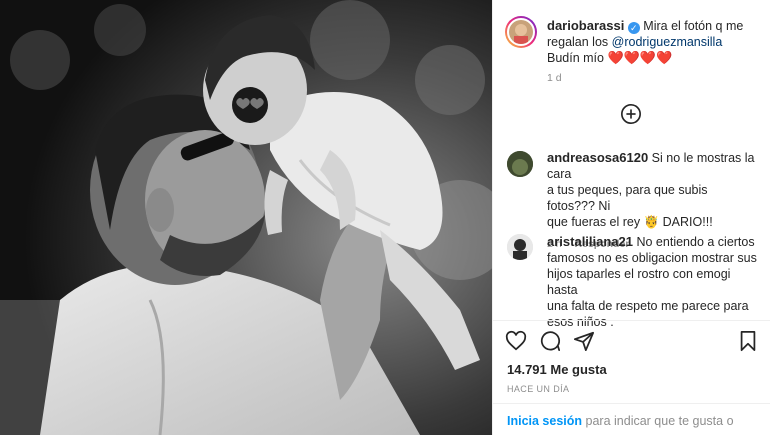  I want to click on share-icon, so click(585, 342).